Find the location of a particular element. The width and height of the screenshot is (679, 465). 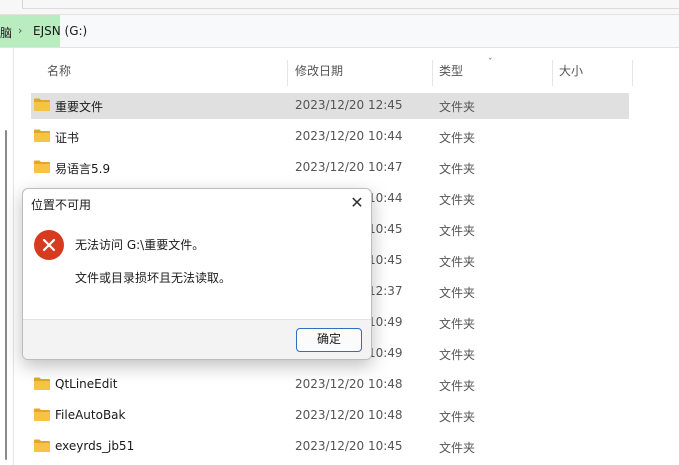

file-name: 重要文件 is located at coordinates (79, 107).